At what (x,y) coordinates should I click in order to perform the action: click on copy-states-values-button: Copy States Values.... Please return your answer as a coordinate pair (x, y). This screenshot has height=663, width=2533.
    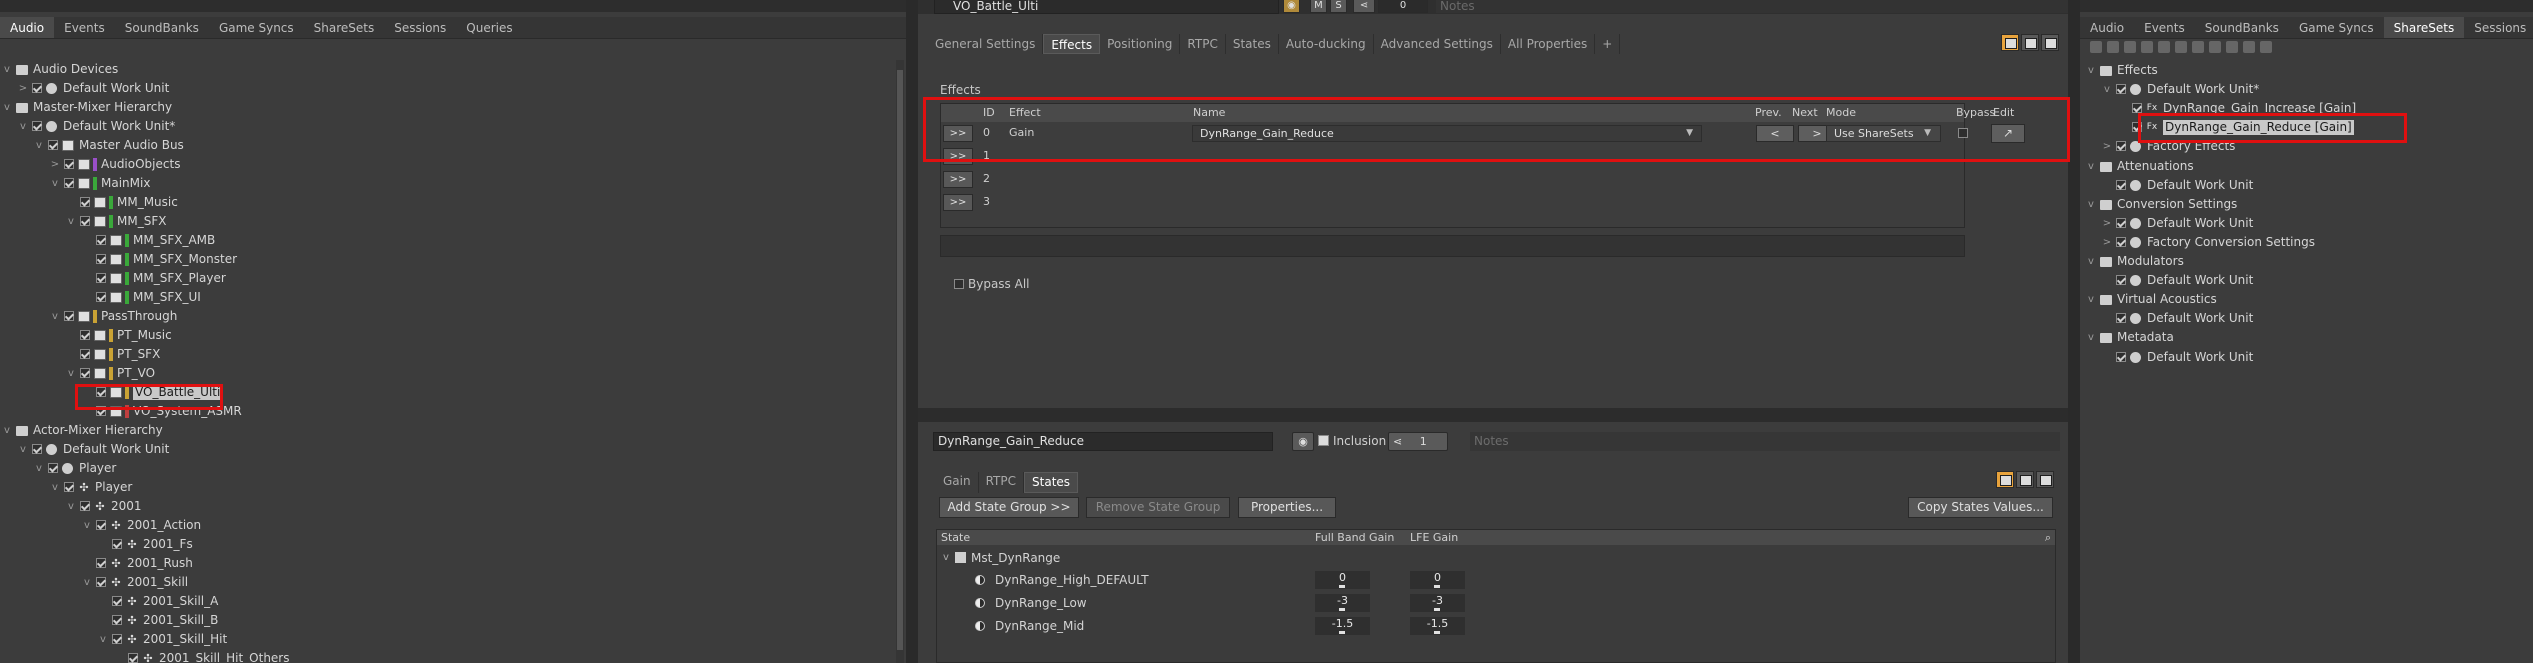
    Looking at the image, I should click on (1980, 507).